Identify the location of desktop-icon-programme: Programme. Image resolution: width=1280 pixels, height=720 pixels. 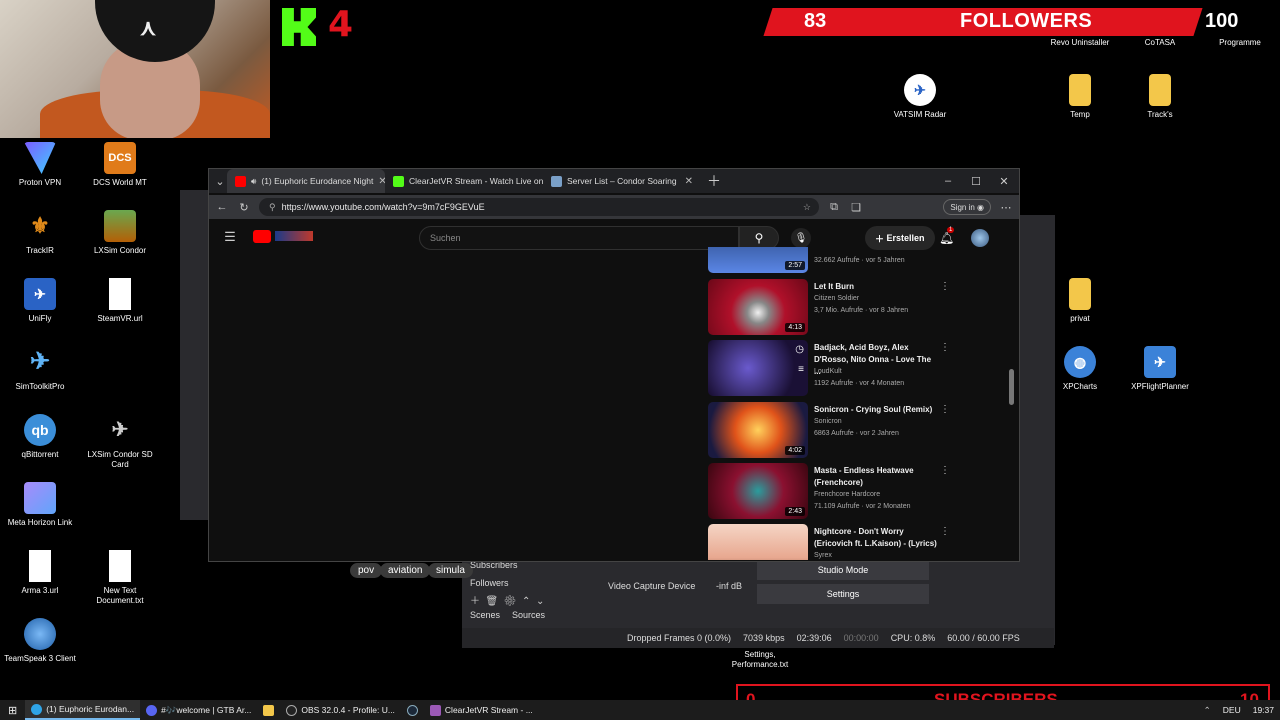
(1240, 43).